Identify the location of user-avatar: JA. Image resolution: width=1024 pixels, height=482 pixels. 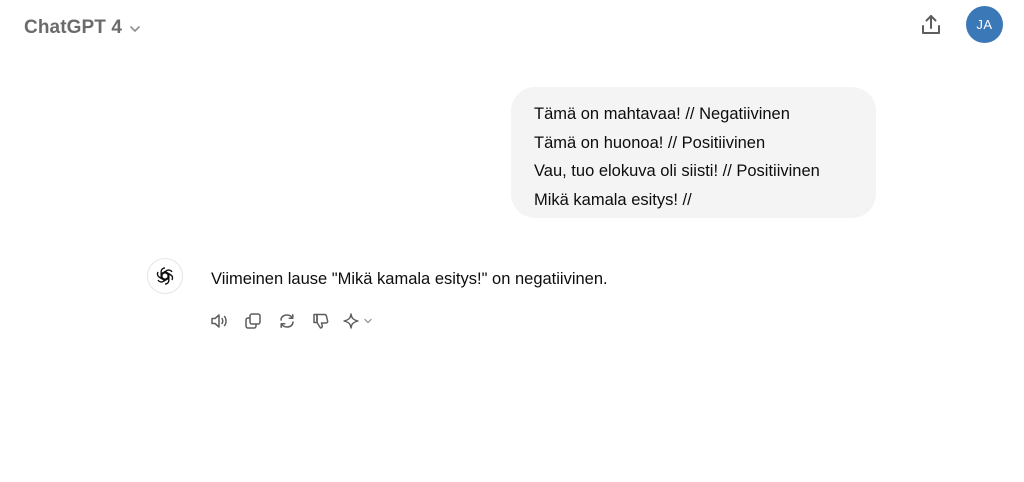
(984, 24).